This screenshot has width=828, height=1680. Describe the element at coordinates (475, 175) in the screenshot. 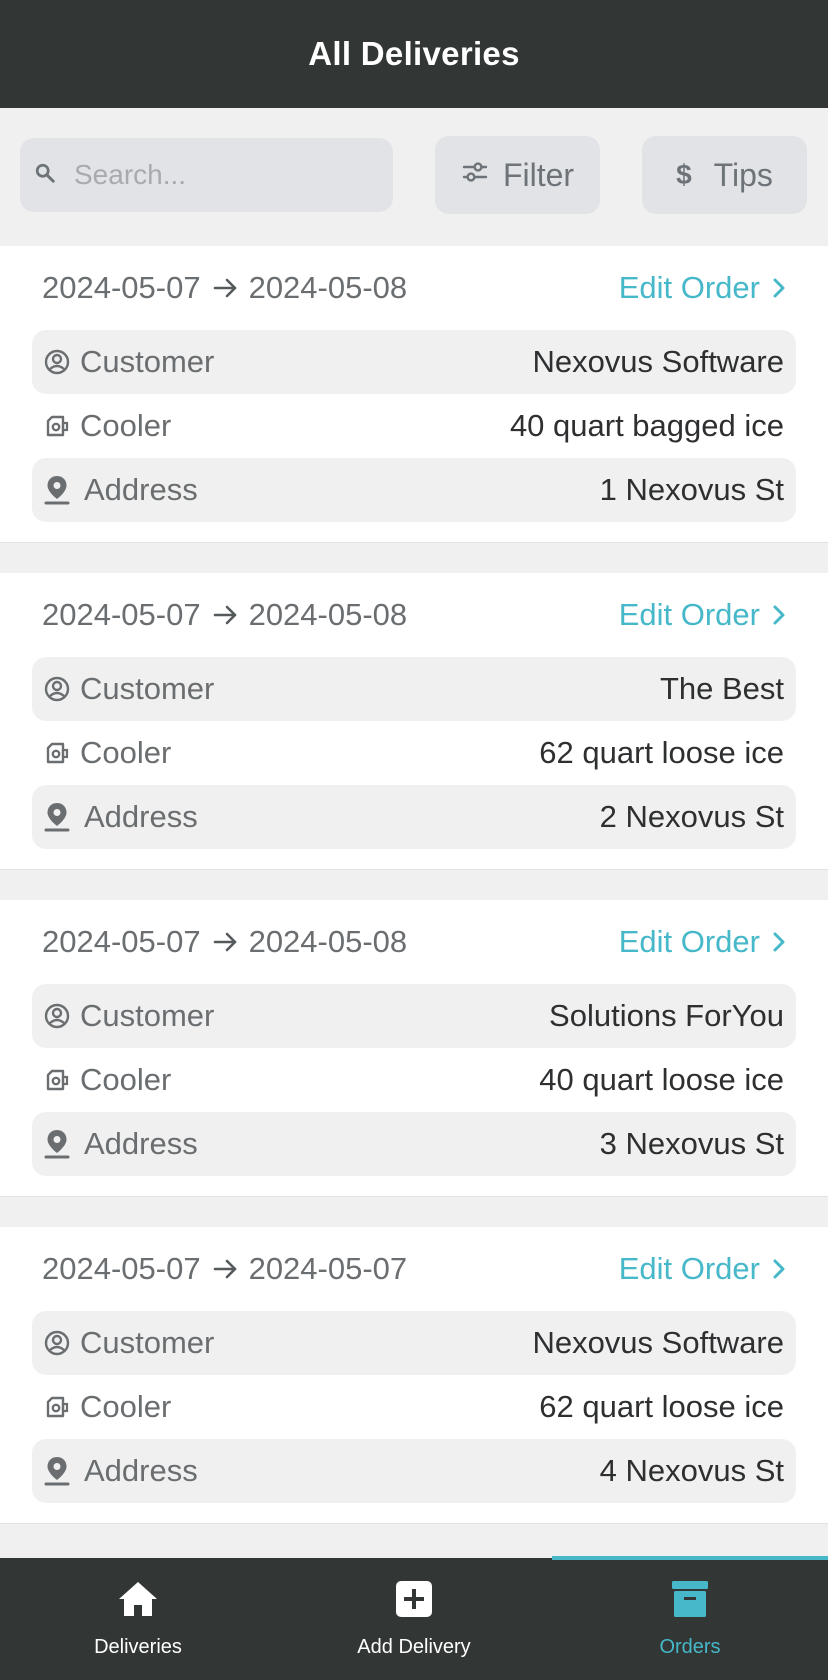

I see `sliders-icon` at that location.